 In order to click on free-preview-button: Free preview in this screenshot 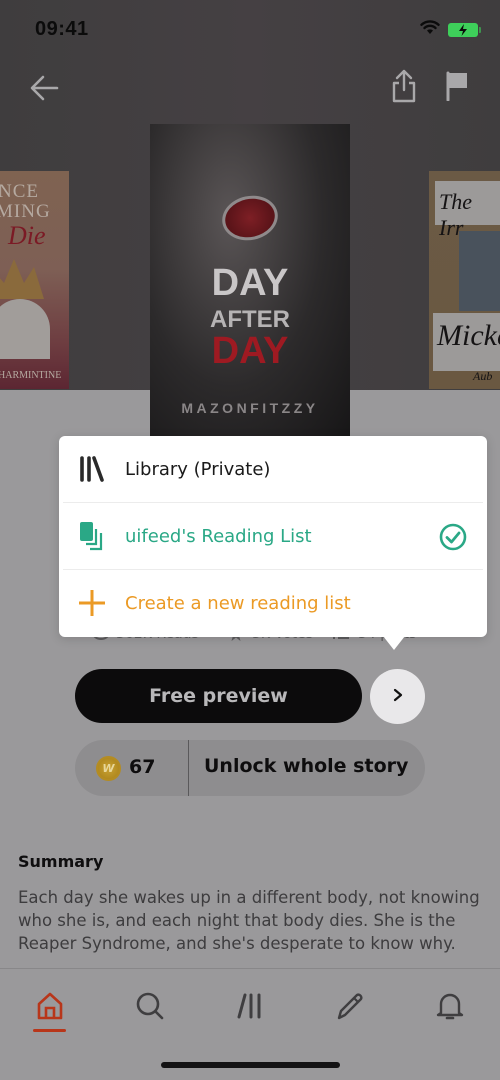, I will do `click(218, 696)`.